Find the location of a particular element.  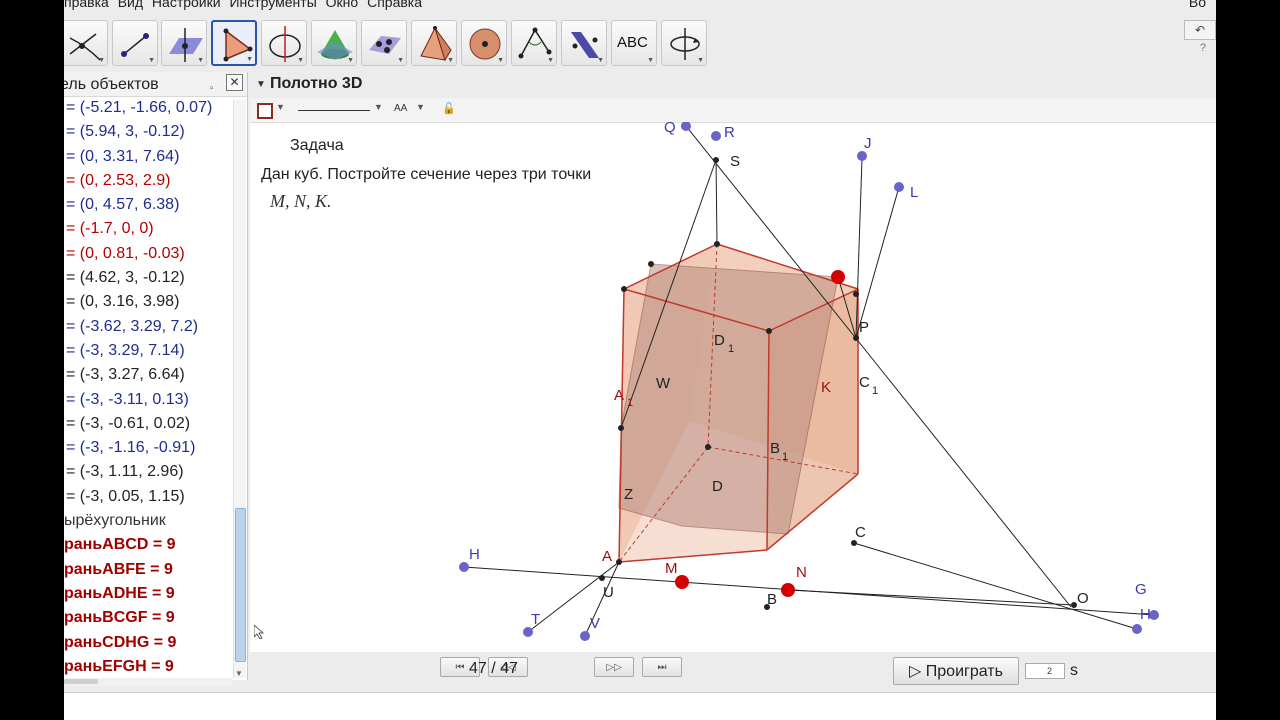

algebra-row: = (5.94, 3, -0.12) is located at coordinates (148, 132).